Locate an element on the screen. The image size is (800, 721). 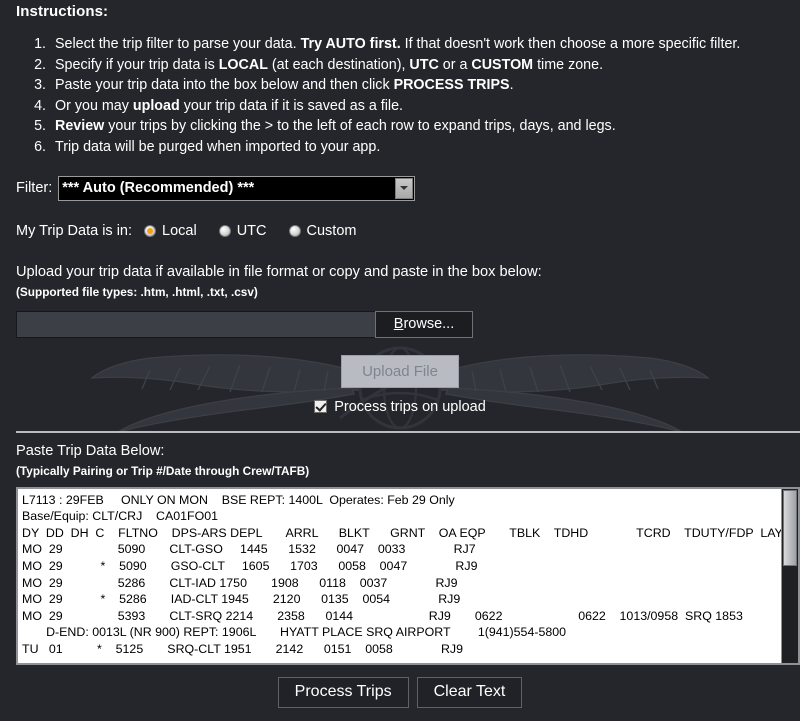
checkbox-icon-process-on-upload is located at coordinates (321, 407).